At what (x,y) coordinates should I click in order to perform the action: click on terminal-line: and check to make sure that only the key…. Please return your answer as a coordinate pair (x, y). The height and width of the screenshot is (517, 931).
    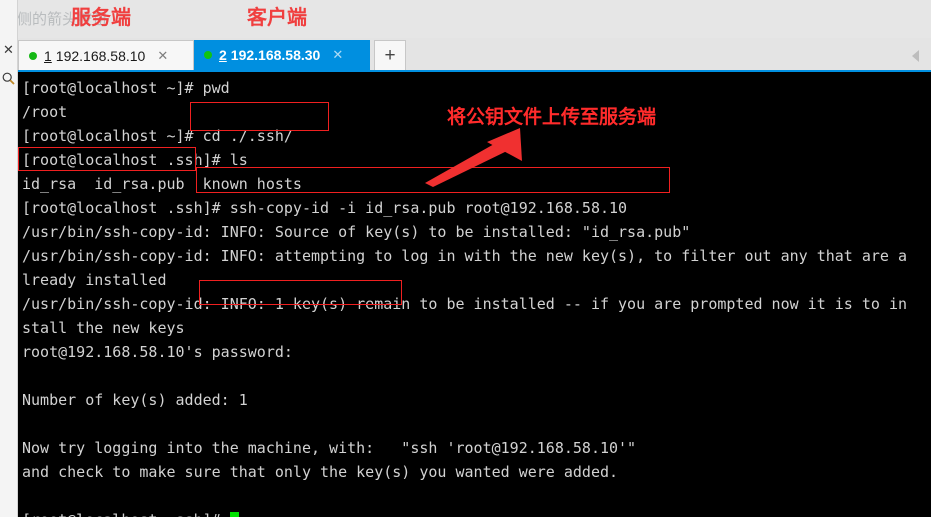
    Looking at the image, I should click on (320, 472).